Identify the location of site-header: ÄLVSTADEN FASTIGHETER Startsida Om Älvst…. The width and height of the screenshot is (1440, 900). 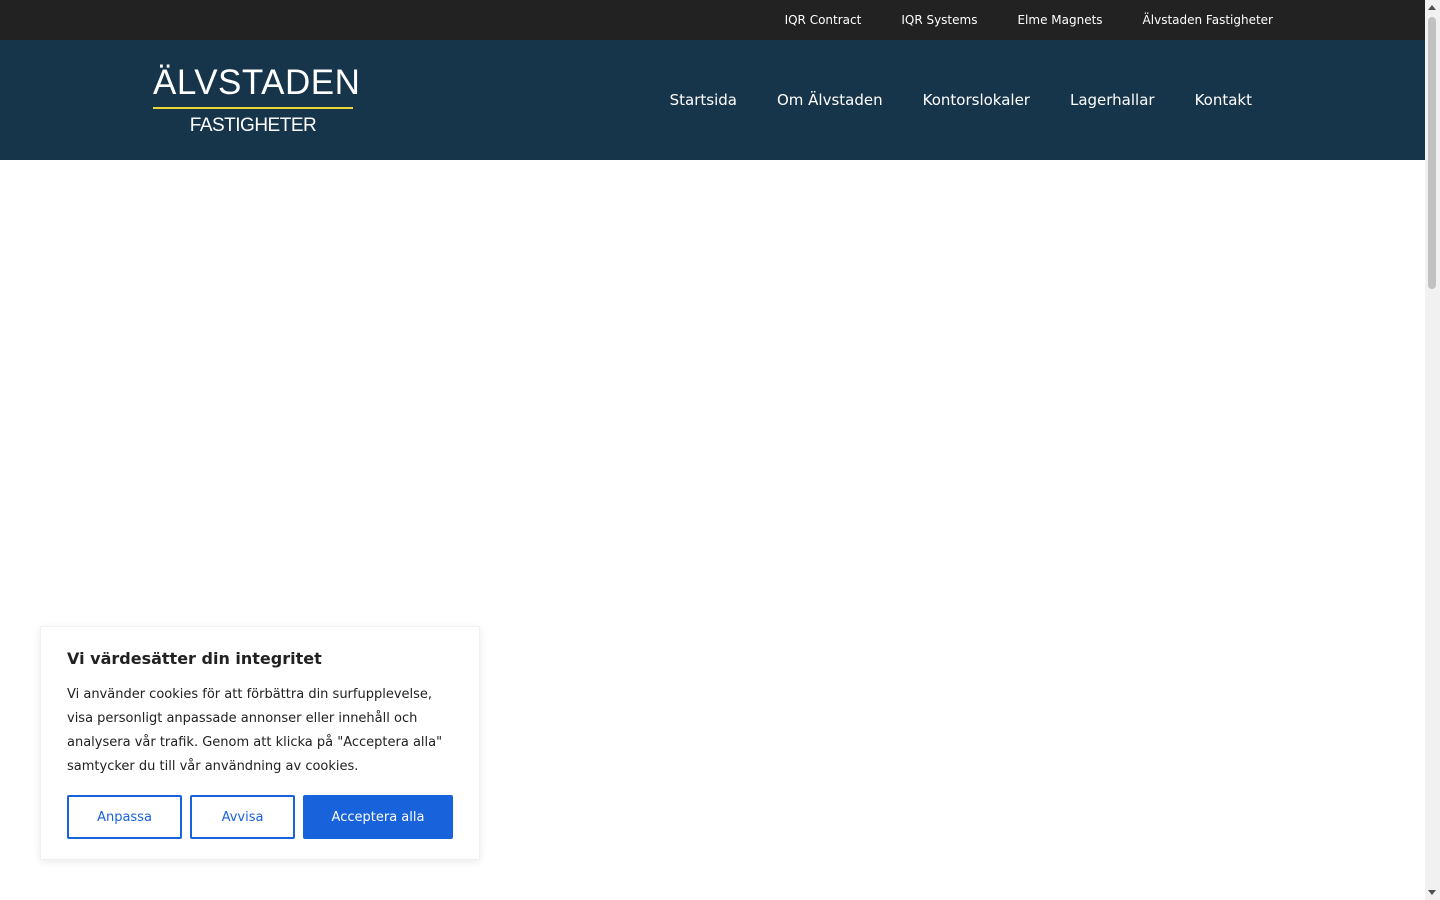
(712, 100).